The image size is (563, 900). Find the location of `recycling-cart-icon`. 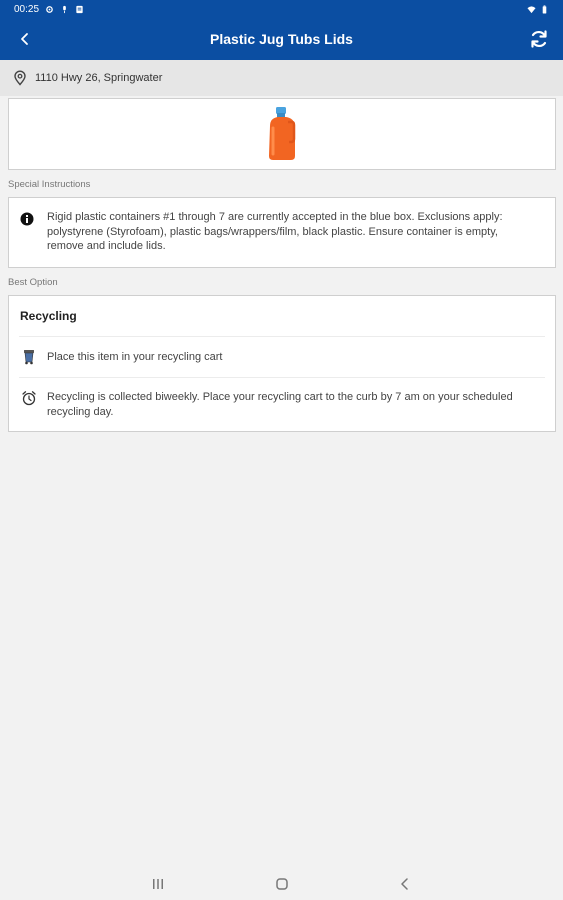

recycling-cart-icon is located at coordinates (29, 357).